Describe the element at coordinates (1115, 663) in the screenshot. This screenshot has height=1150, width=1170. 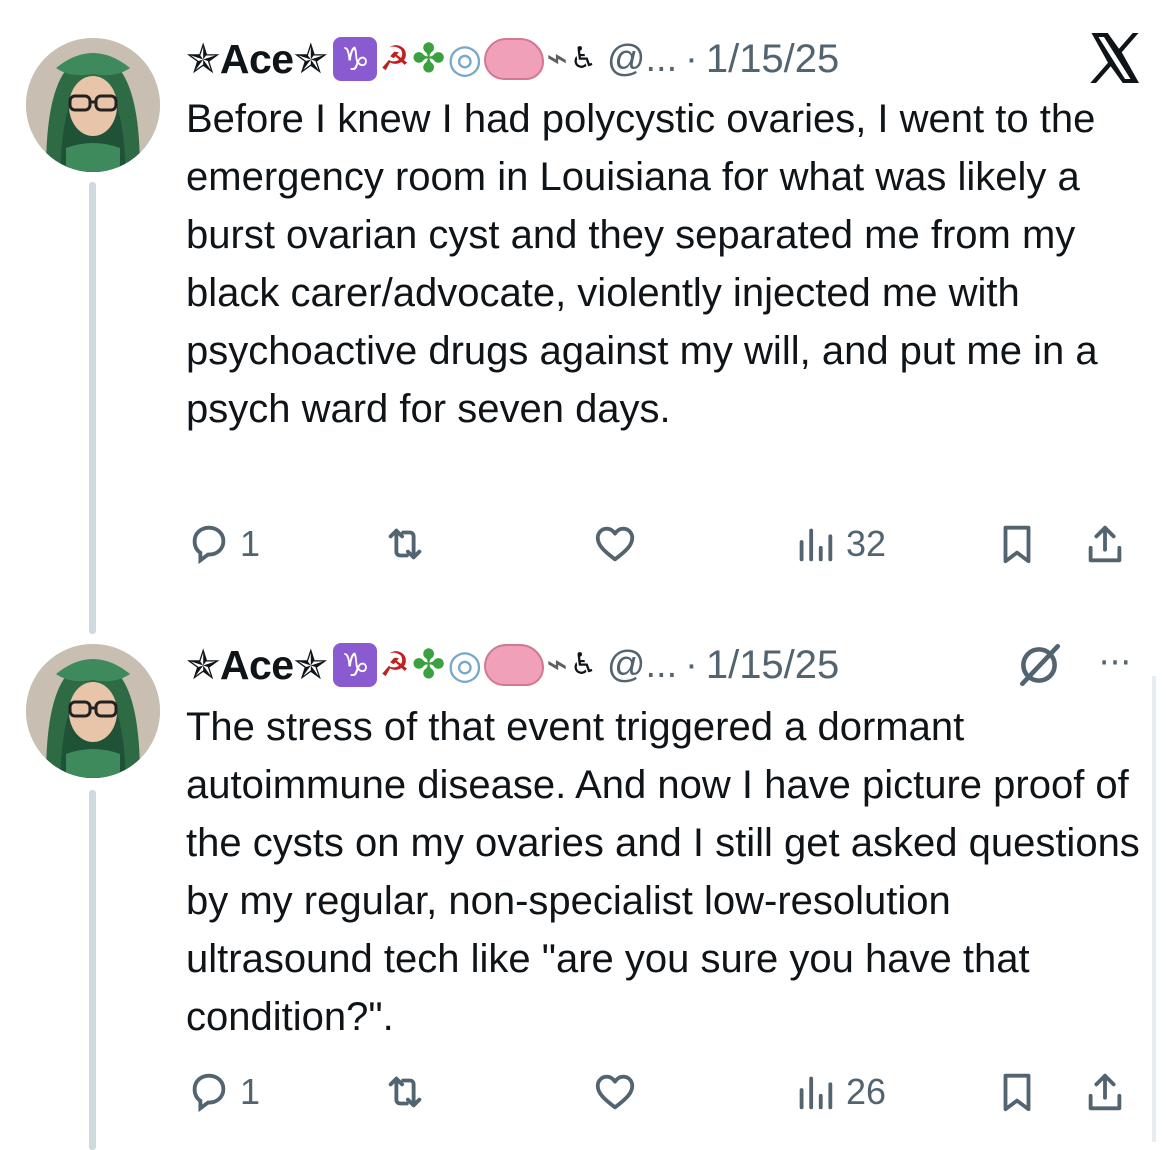
I see `more-options-icon: ···` at that location.